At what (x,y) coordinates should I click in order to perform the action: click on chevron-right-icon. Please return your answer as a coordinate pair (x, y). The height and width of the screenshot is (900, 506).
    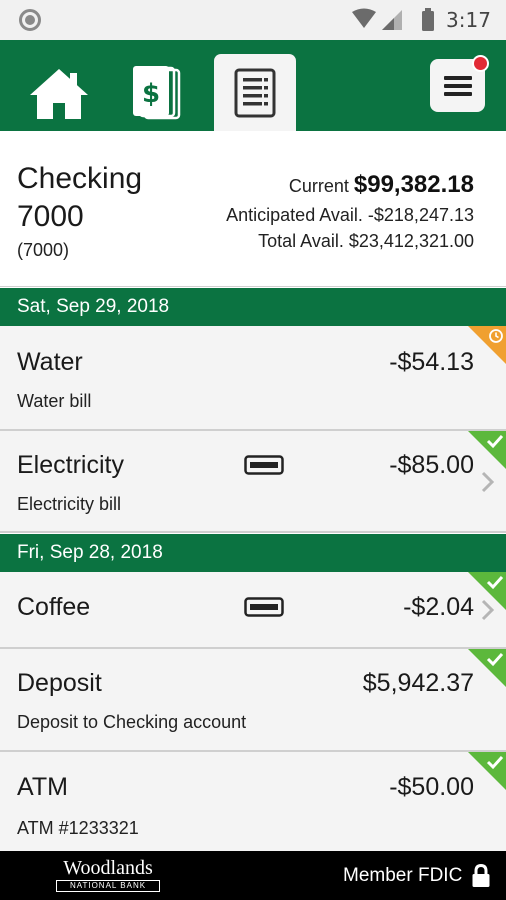
    Looking at the image, I should click on (488, 482).